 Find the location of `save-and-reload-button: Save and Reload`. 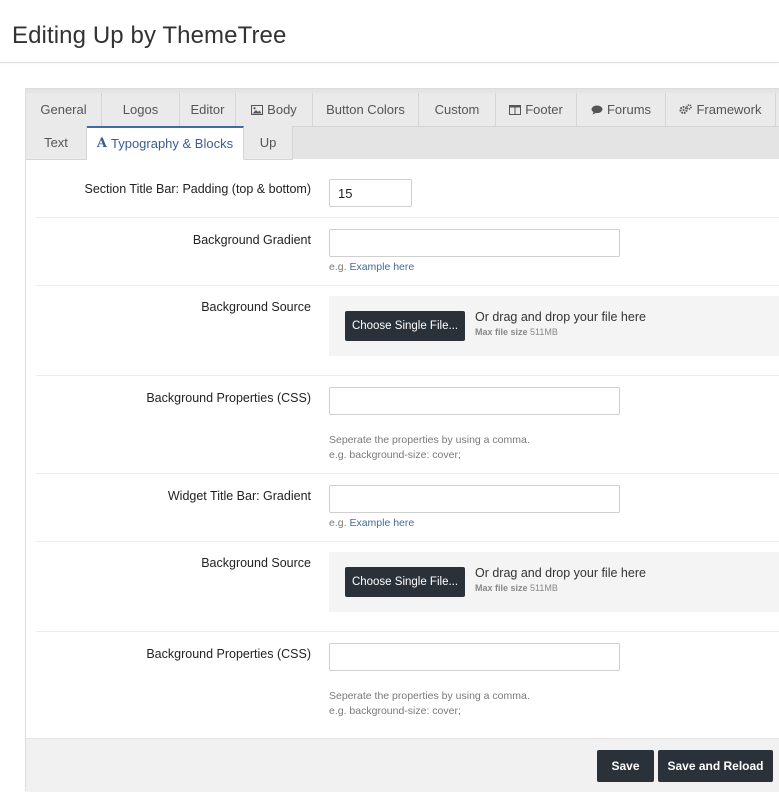

save-and-reload-button: Save and Reload is located at coordinates (715, 766).